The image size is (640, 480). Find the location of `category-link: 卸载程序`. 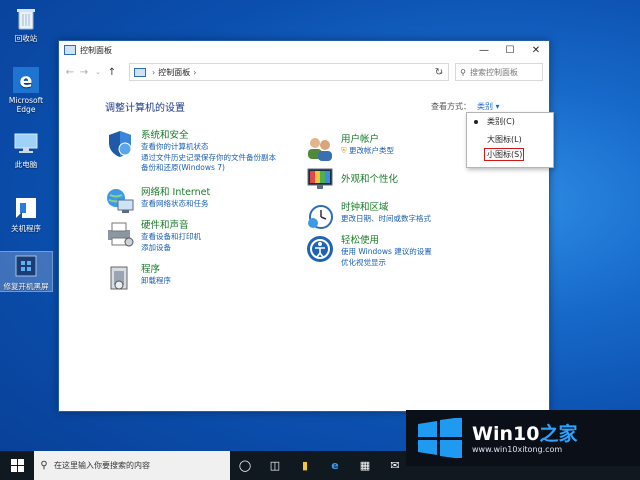

category-link: 卸载程序 is located at coordinates (156, 281).